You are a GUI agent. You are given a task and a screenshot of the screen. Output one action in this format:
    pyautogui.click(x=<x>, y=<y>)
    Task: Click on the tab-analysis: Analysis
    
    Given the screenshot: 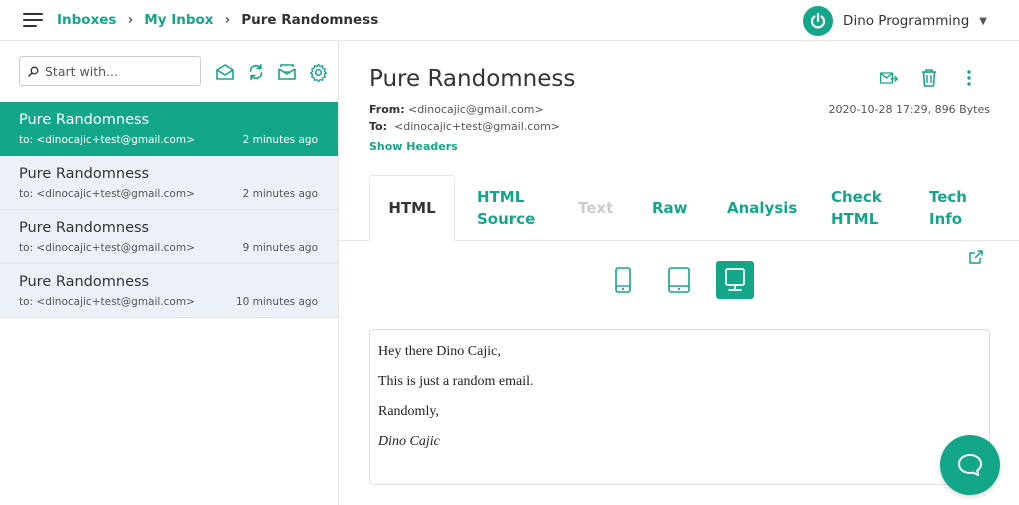 What is the action you would take?
    pyautogui.click(x=762, y=208)
    